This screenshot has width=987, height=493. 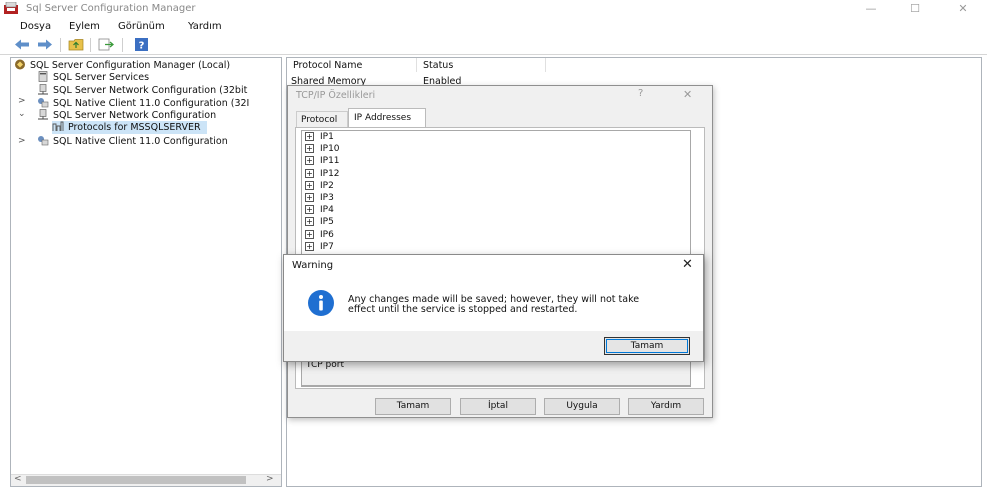 What do you see at coordinates (687, 94) in the screenshot?
I see `dialog-close-icon: ✕` at bounding box center [687, 94].